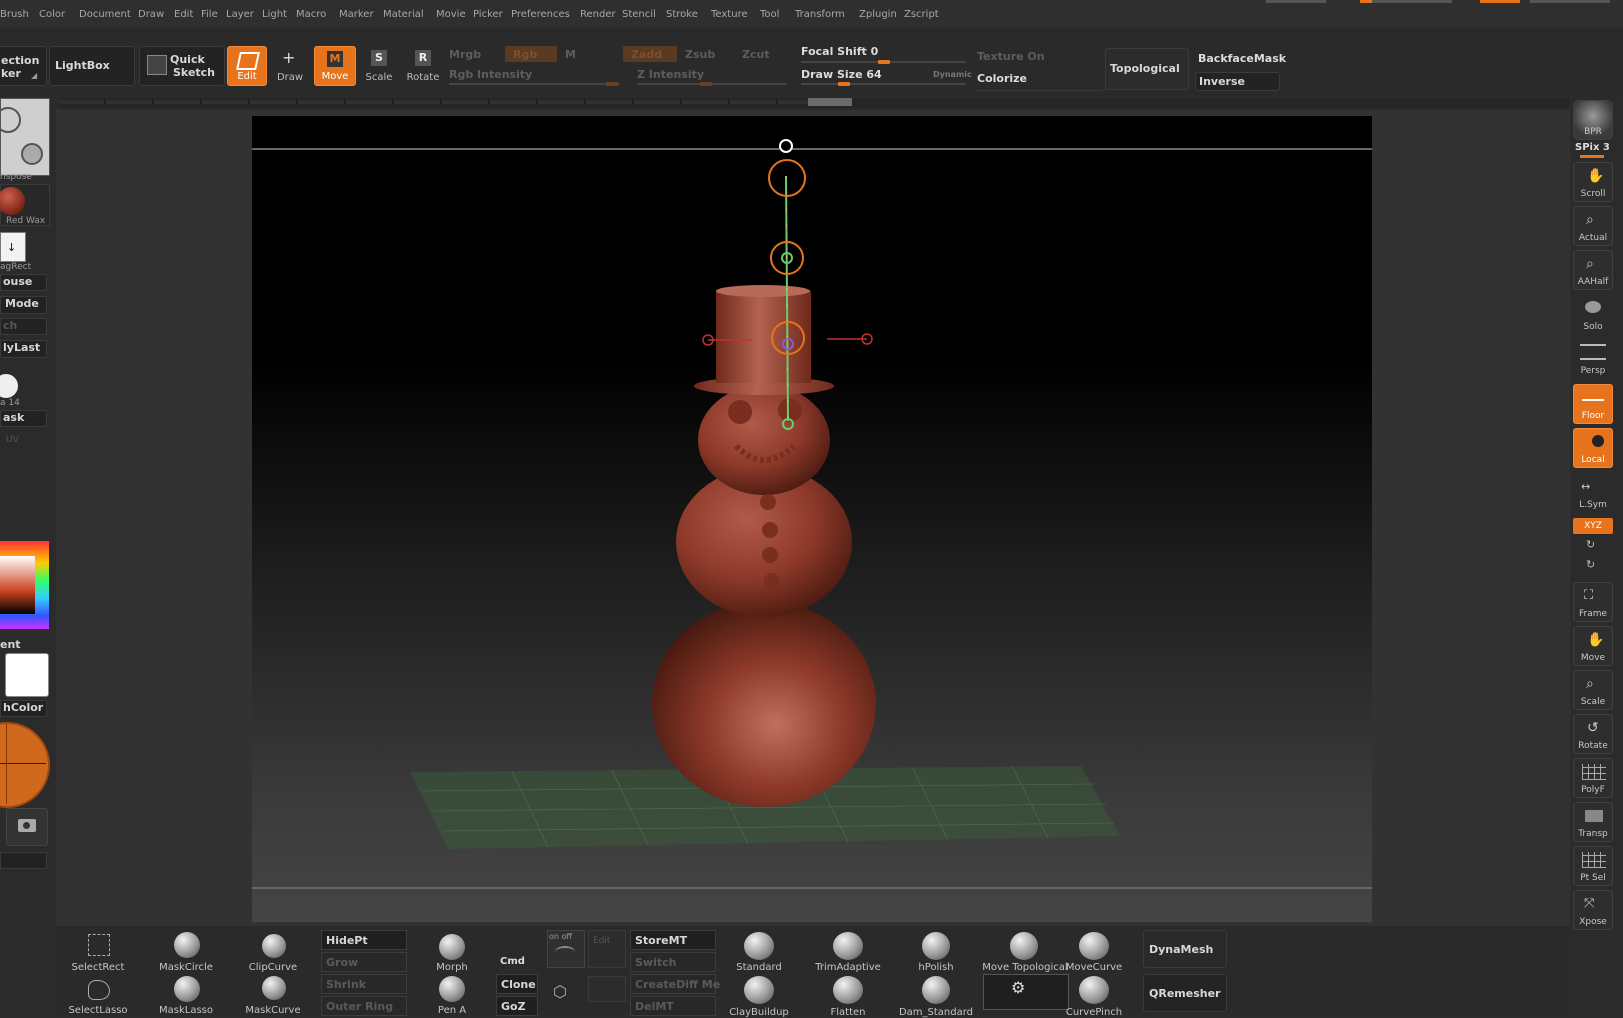 The width and height of the screenshot is (1623, 1018). Describe the element at coordinates (531, 54) in the screenshot. I see `rgb-button: Rgb` at that location.